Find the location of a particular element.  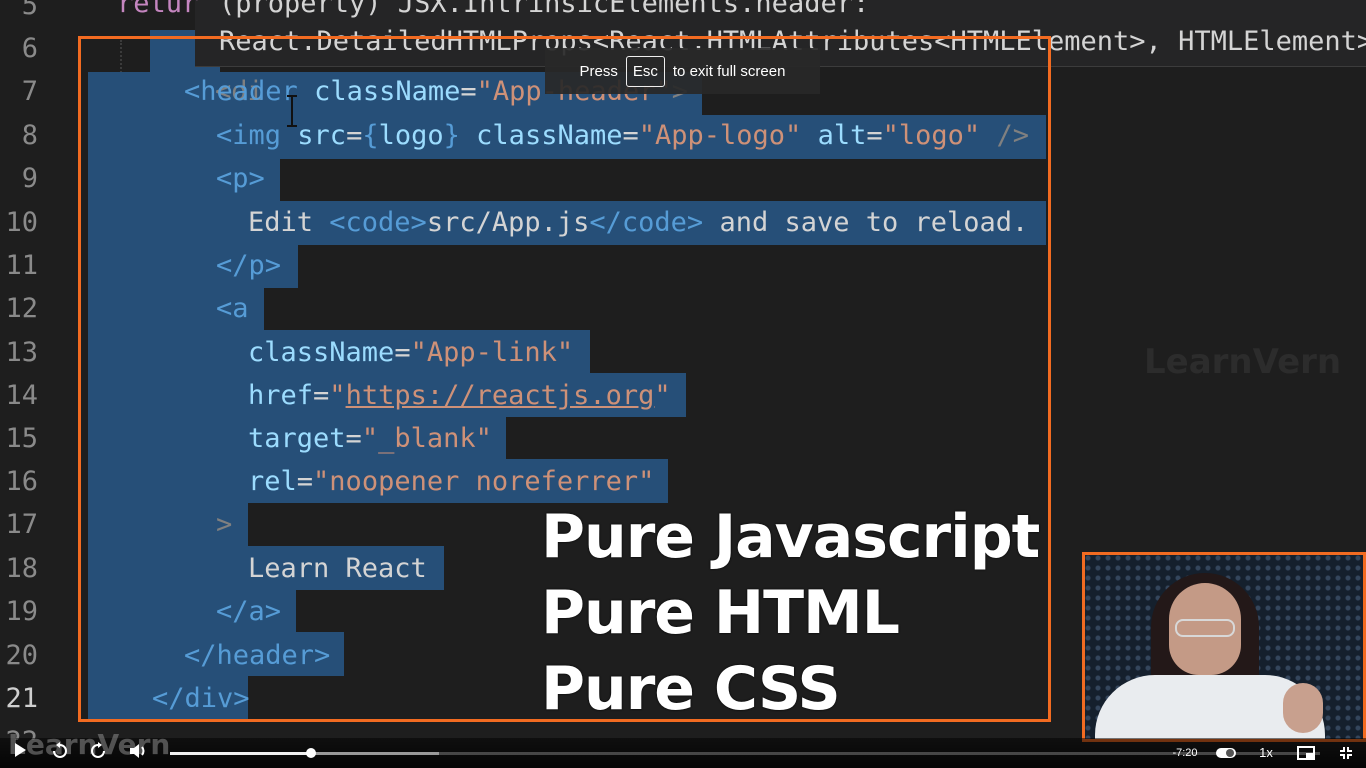

line-number: 8 is located at coordinates (29, 135).